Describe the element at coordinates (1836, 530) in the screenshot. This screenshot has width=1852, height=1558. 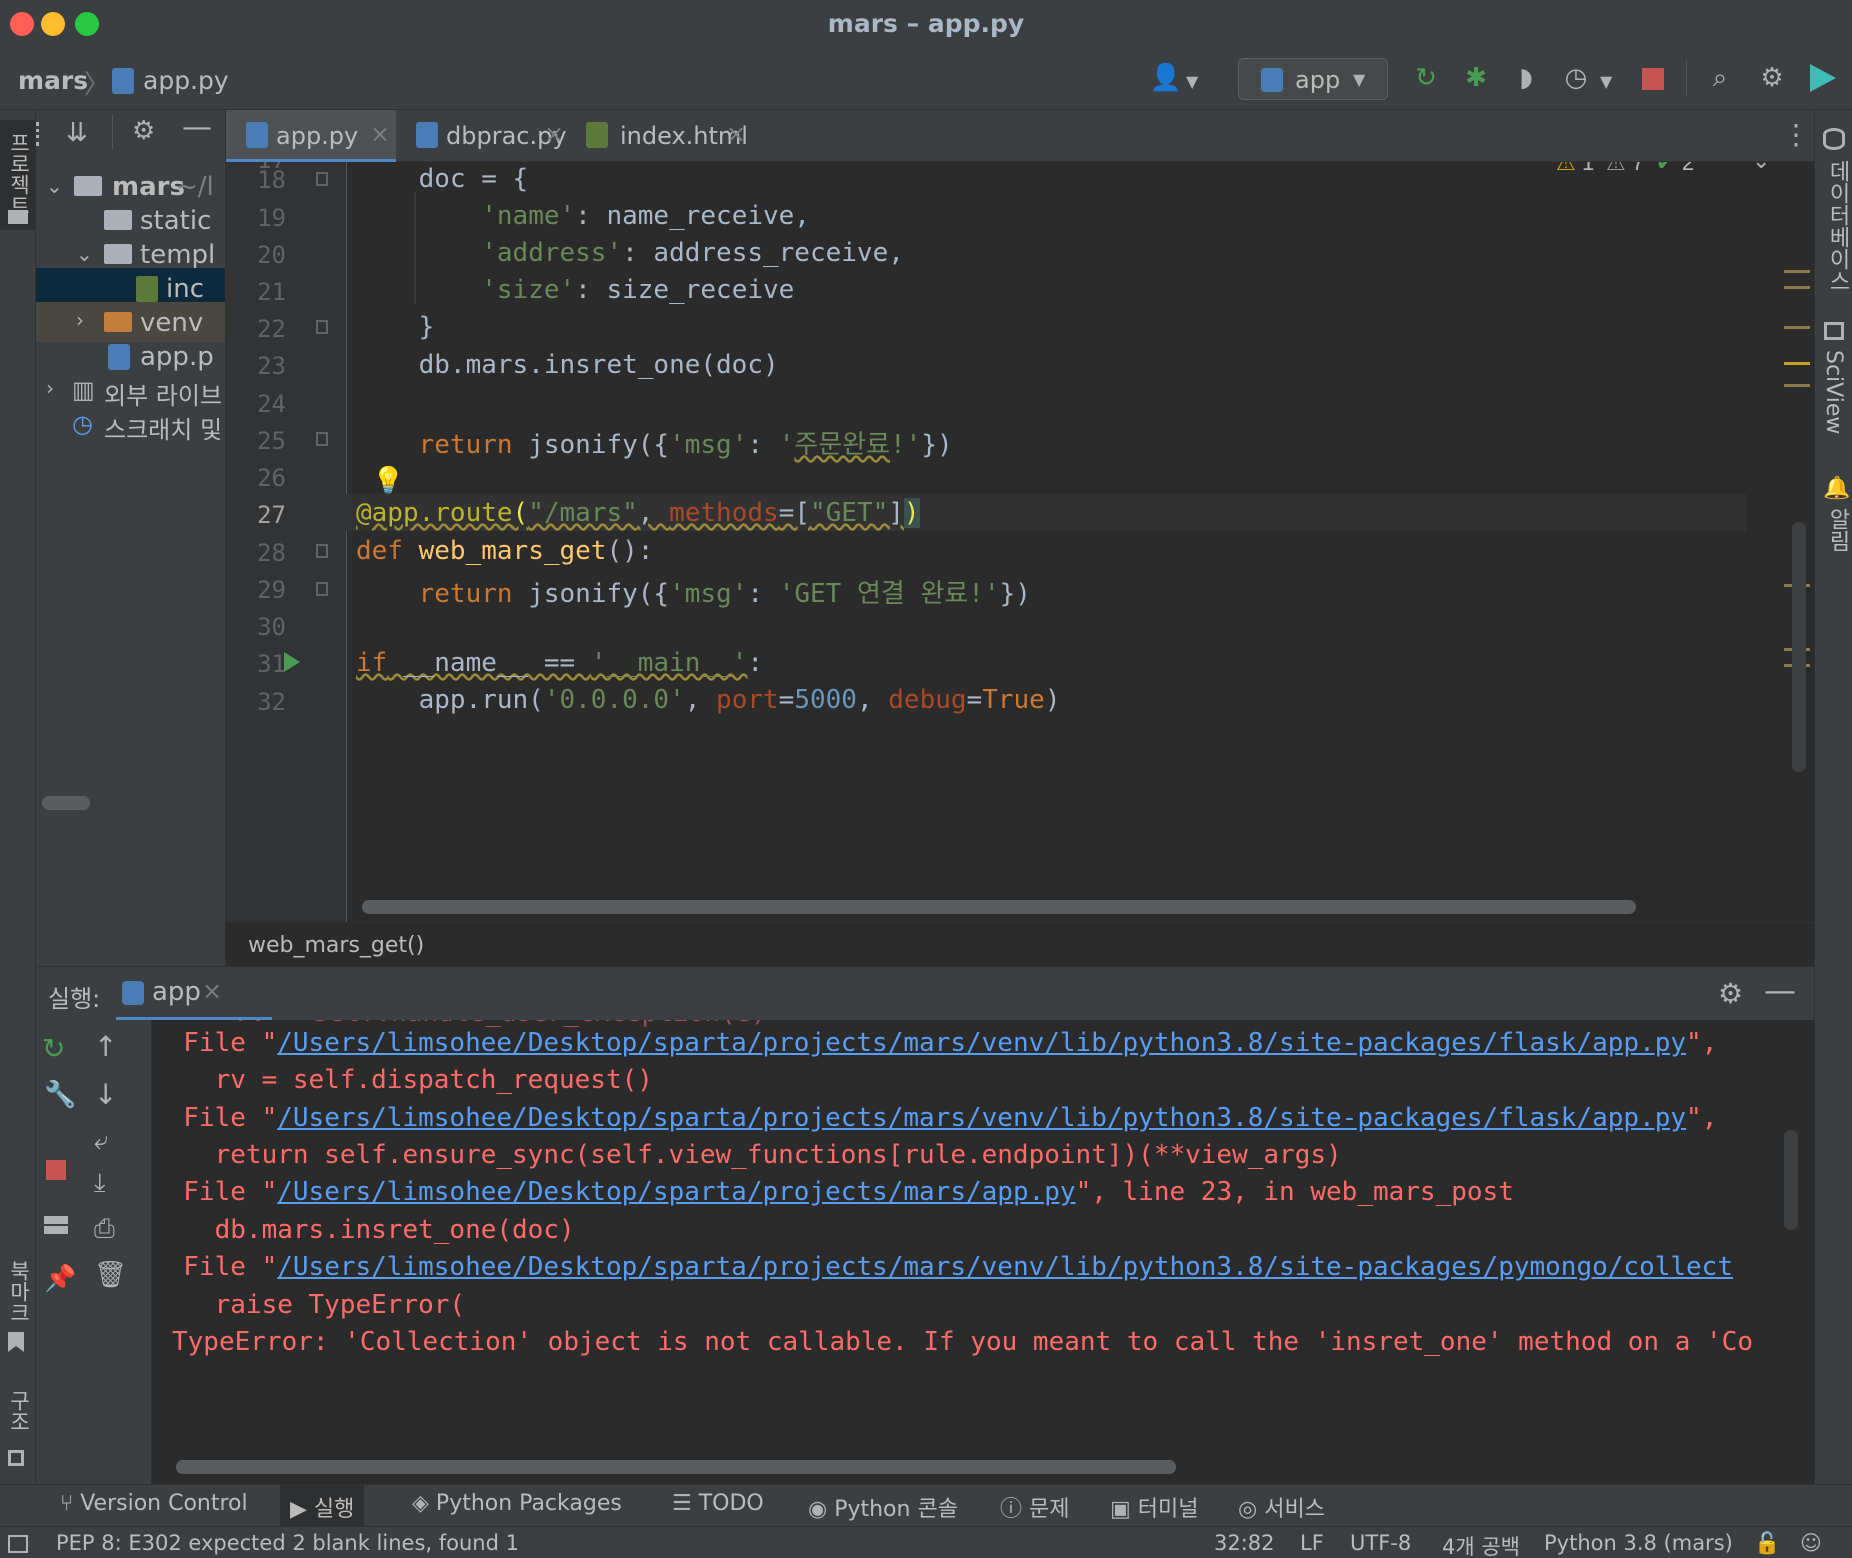
I see `notifications-tool-label: 알림` at that location.